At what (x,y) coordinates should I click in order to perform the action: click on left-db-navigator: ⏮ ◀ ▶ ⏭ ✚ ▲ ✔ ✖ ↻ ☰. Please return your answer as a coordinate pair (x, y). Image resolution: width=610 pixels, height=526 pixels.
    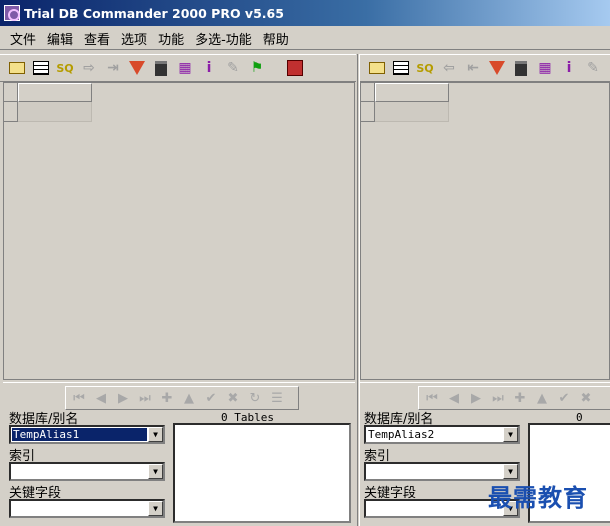
    Looking at the image, I should click on (182, 398).